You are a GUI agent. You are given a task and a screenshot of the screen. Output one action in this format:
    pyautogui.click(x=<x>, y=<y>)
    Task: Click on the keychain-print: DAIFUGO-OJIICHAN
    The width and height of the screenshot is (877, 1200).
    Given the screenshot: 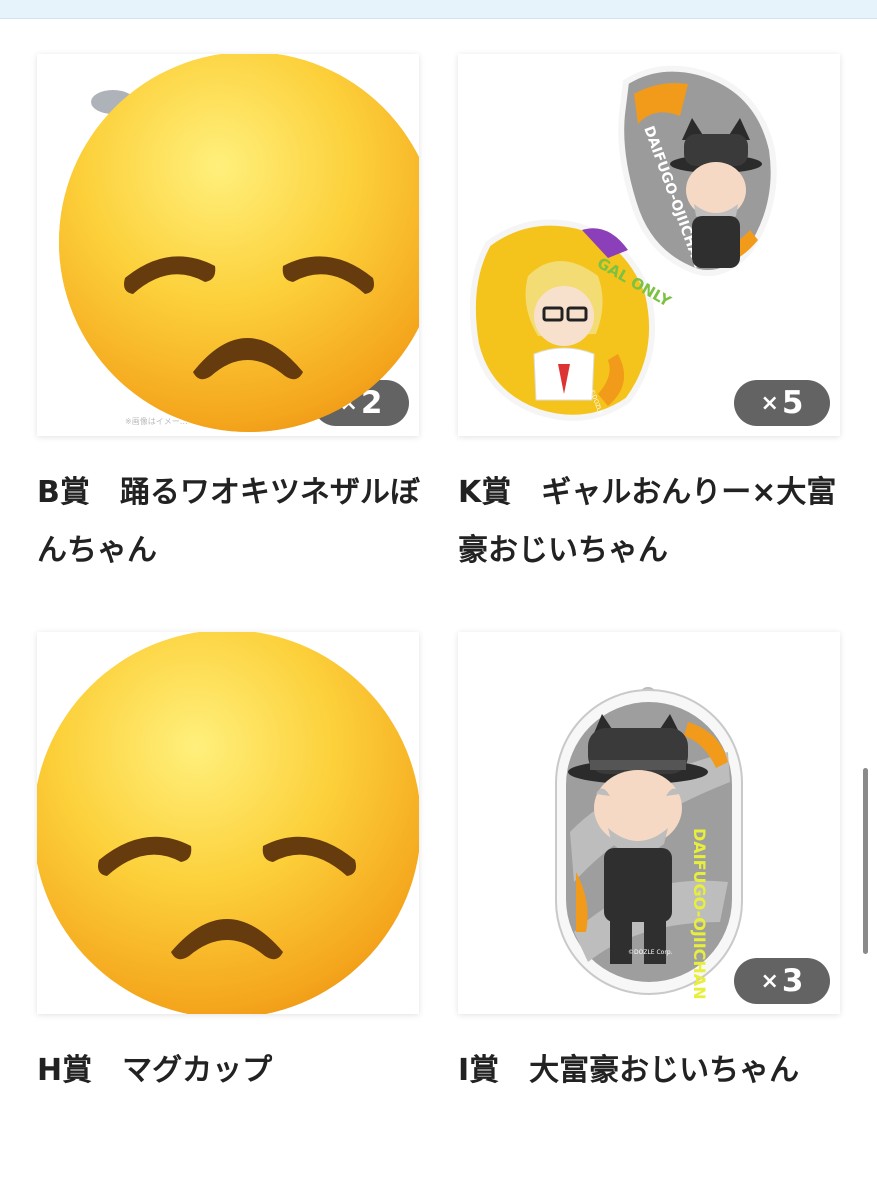 What is the action you would take?
    pyautogui.click(x=699, y=914)
    